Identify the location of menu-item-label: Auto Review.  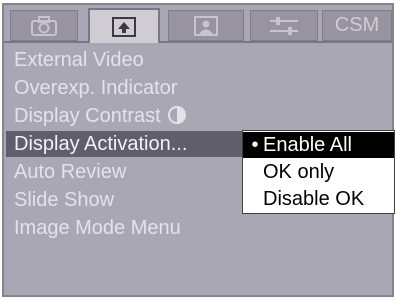
(70, 172).